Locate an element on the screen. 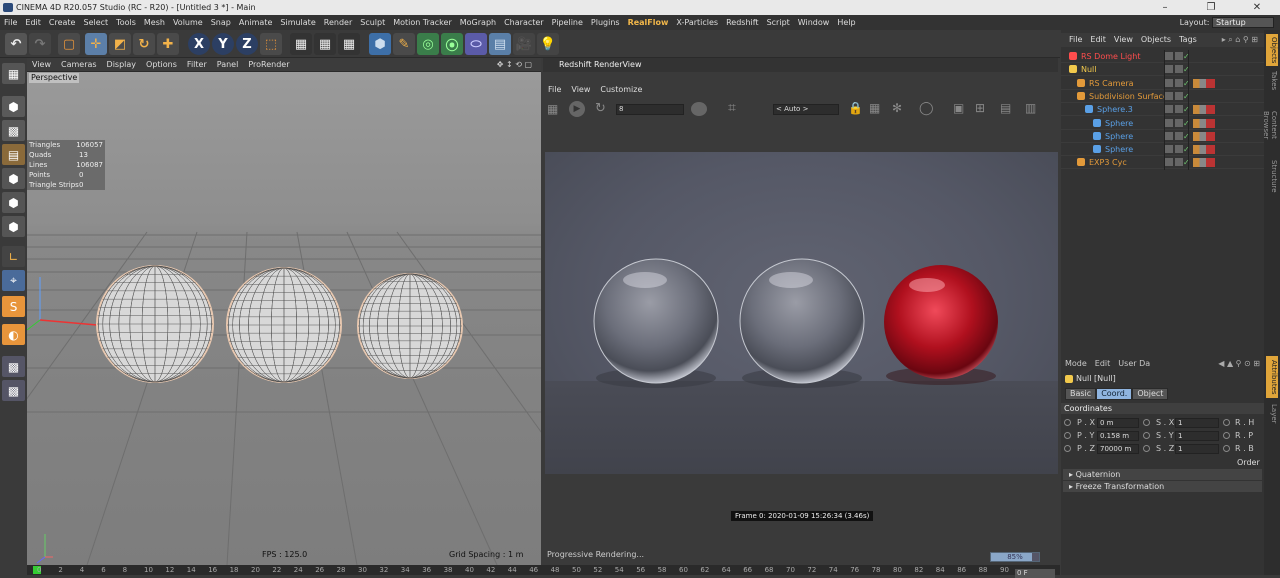 Image resolution: width=1280 pixels, height=578 pixels. tweak-mode-icon: ⌖ is located at coordinates (13, 280).